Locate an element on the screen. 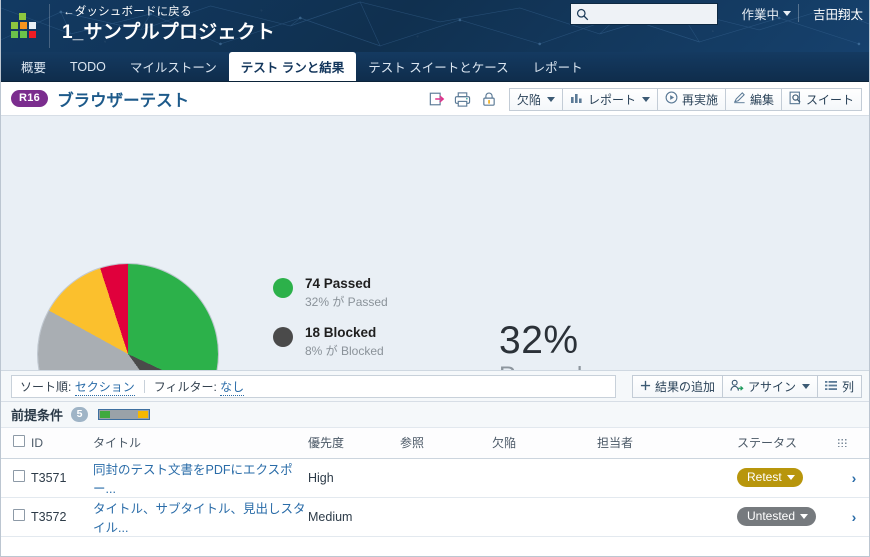  columns-button: 列 is located at coordinates (839, 386).